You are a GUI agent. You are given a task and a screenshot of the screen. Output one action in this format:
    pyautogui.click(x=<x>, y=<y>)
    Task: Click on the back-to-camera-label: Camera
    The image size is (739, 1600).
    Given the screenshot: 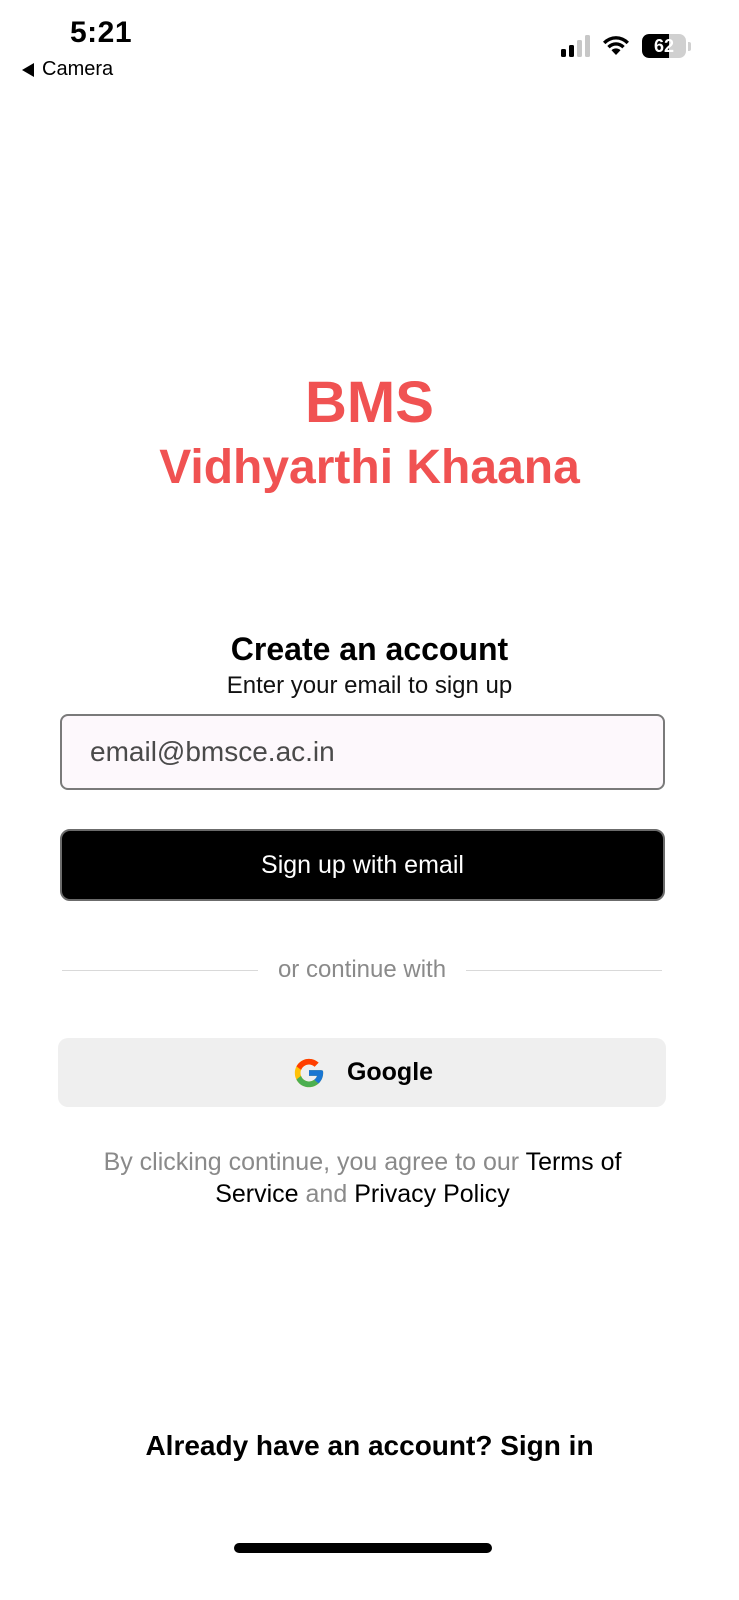 What is the action you would take?
    pyautogui.click(x=78, y=69)
    